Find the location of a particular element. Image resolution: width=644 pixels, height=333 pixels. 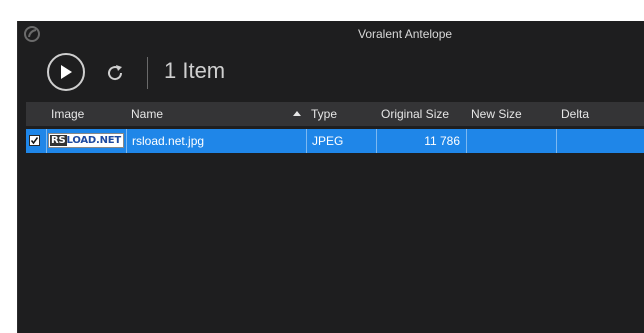

column-header-type: Type is located at coordinates (324, 114).